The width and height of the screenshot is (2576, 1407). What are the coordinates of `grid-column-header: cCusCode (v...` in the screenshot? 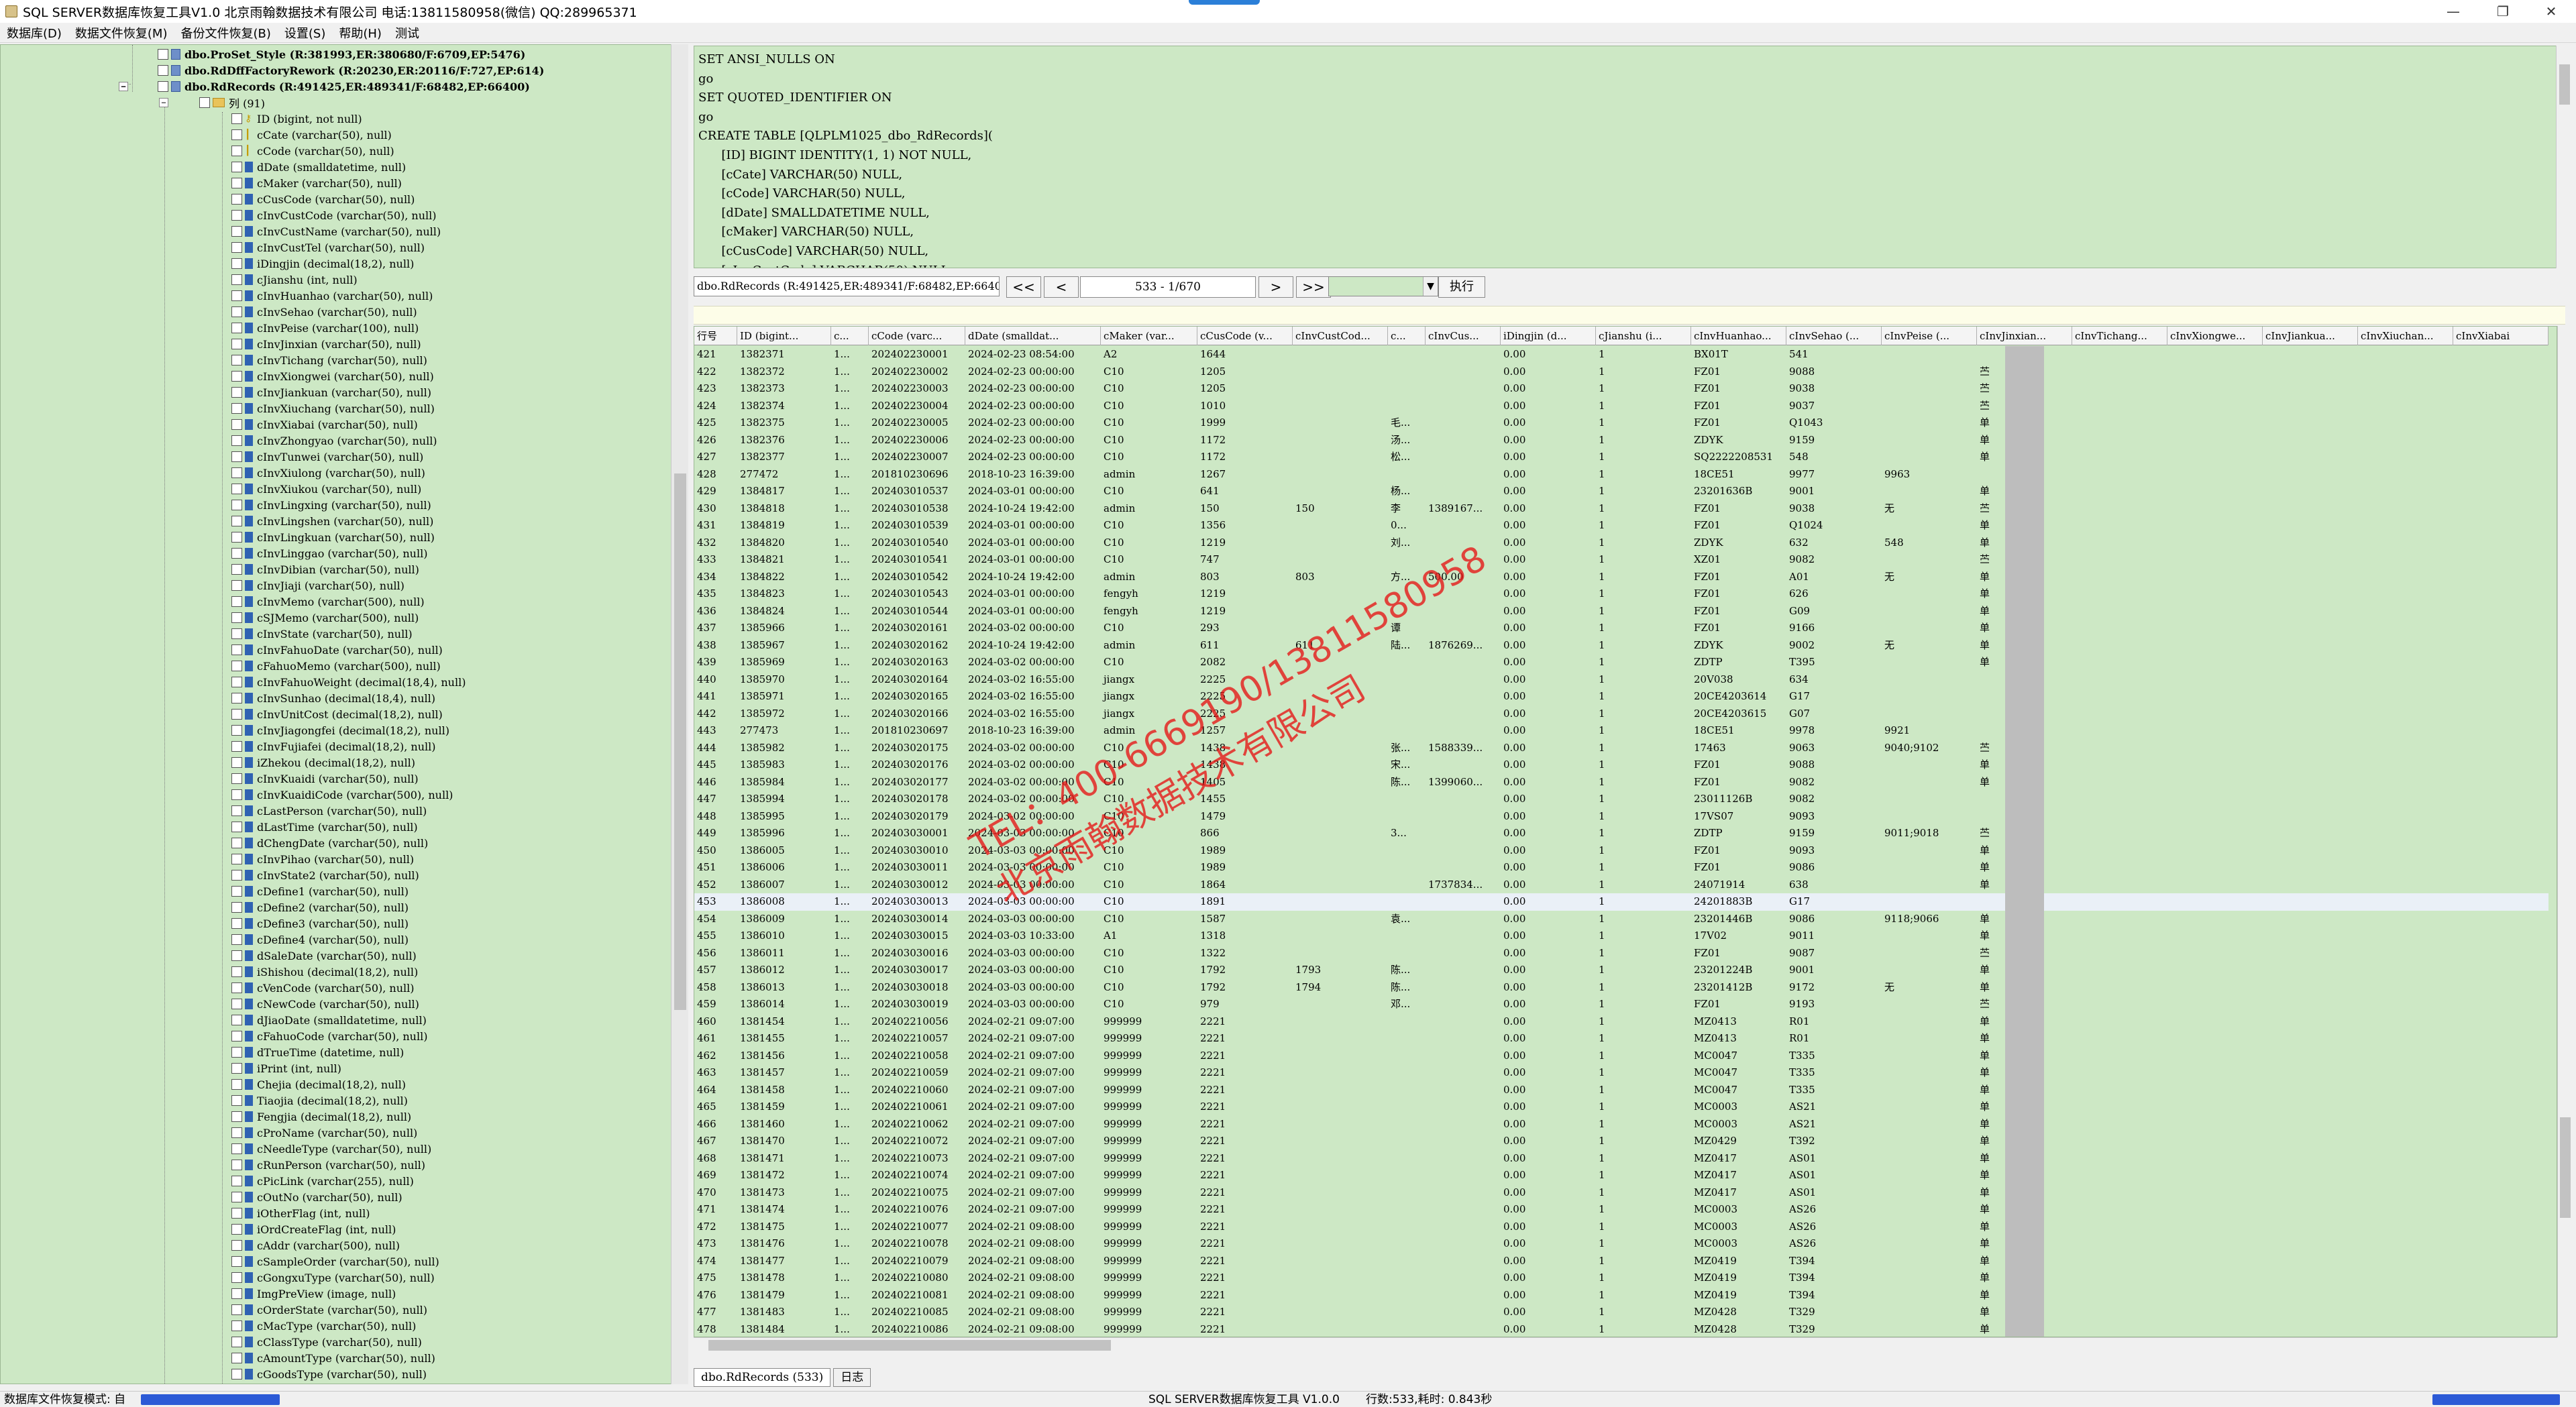 It's located at (1245, 336).